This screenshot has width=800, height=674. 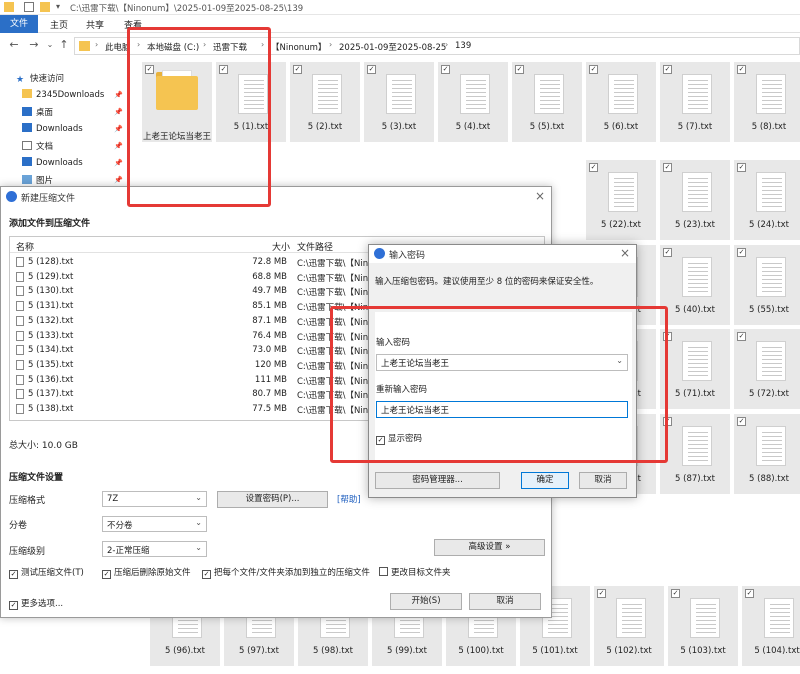 What do you see at coordinates (399, 102) in the screenshot?
I see `file-tile: ✓ 5 (3).txt` at bounding box center [399, 102].